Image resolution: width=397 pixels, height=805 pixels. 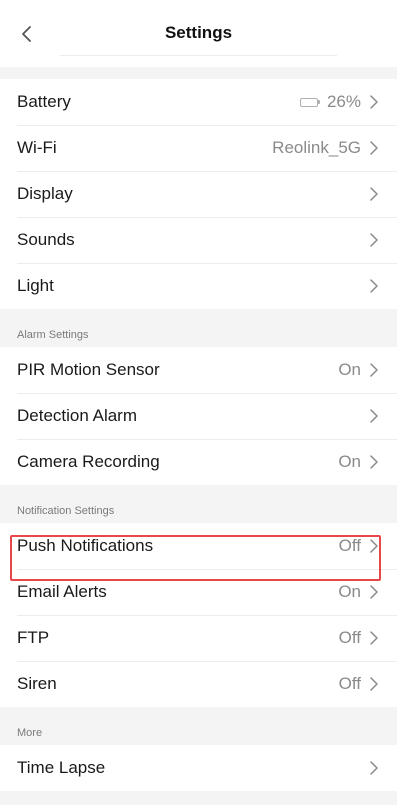 I want to click on notification-section-header: Notification Settings, so click(x=198, y=504).